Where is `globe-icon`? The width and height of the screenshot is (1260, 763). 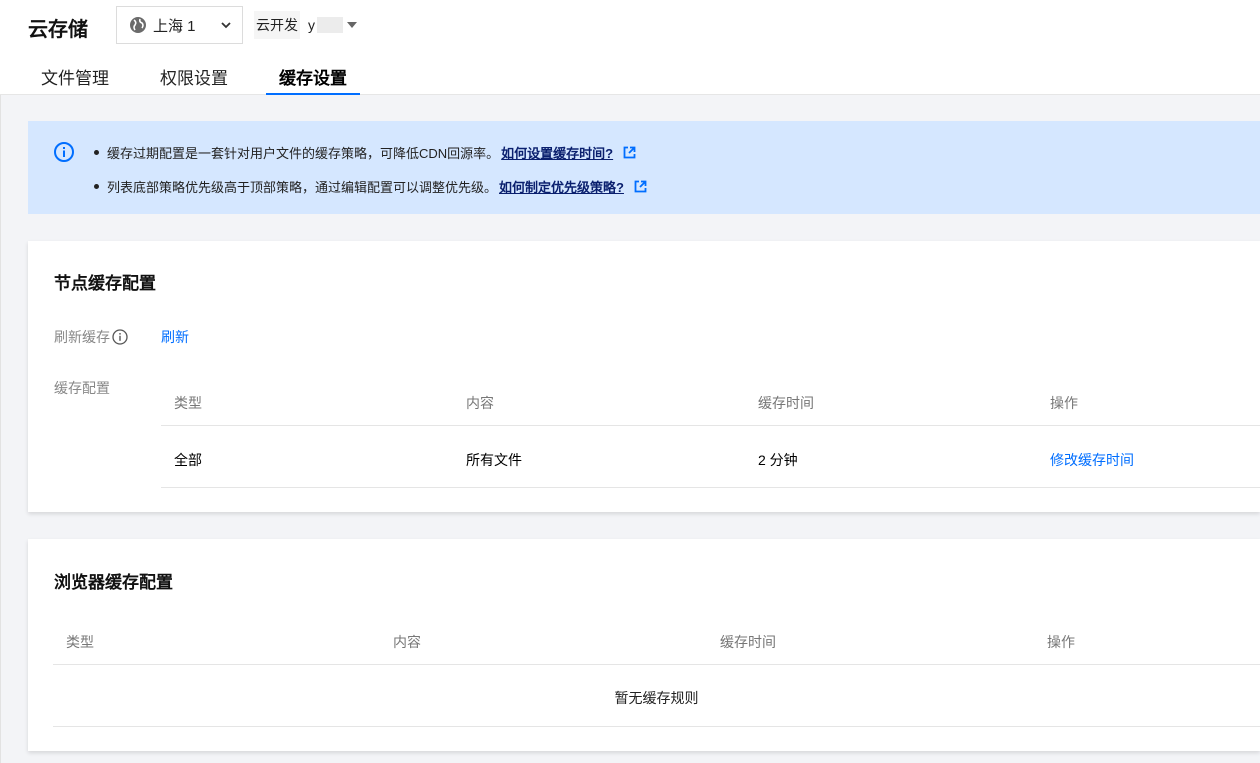
globe-icon is located at coordinates (138, 25).